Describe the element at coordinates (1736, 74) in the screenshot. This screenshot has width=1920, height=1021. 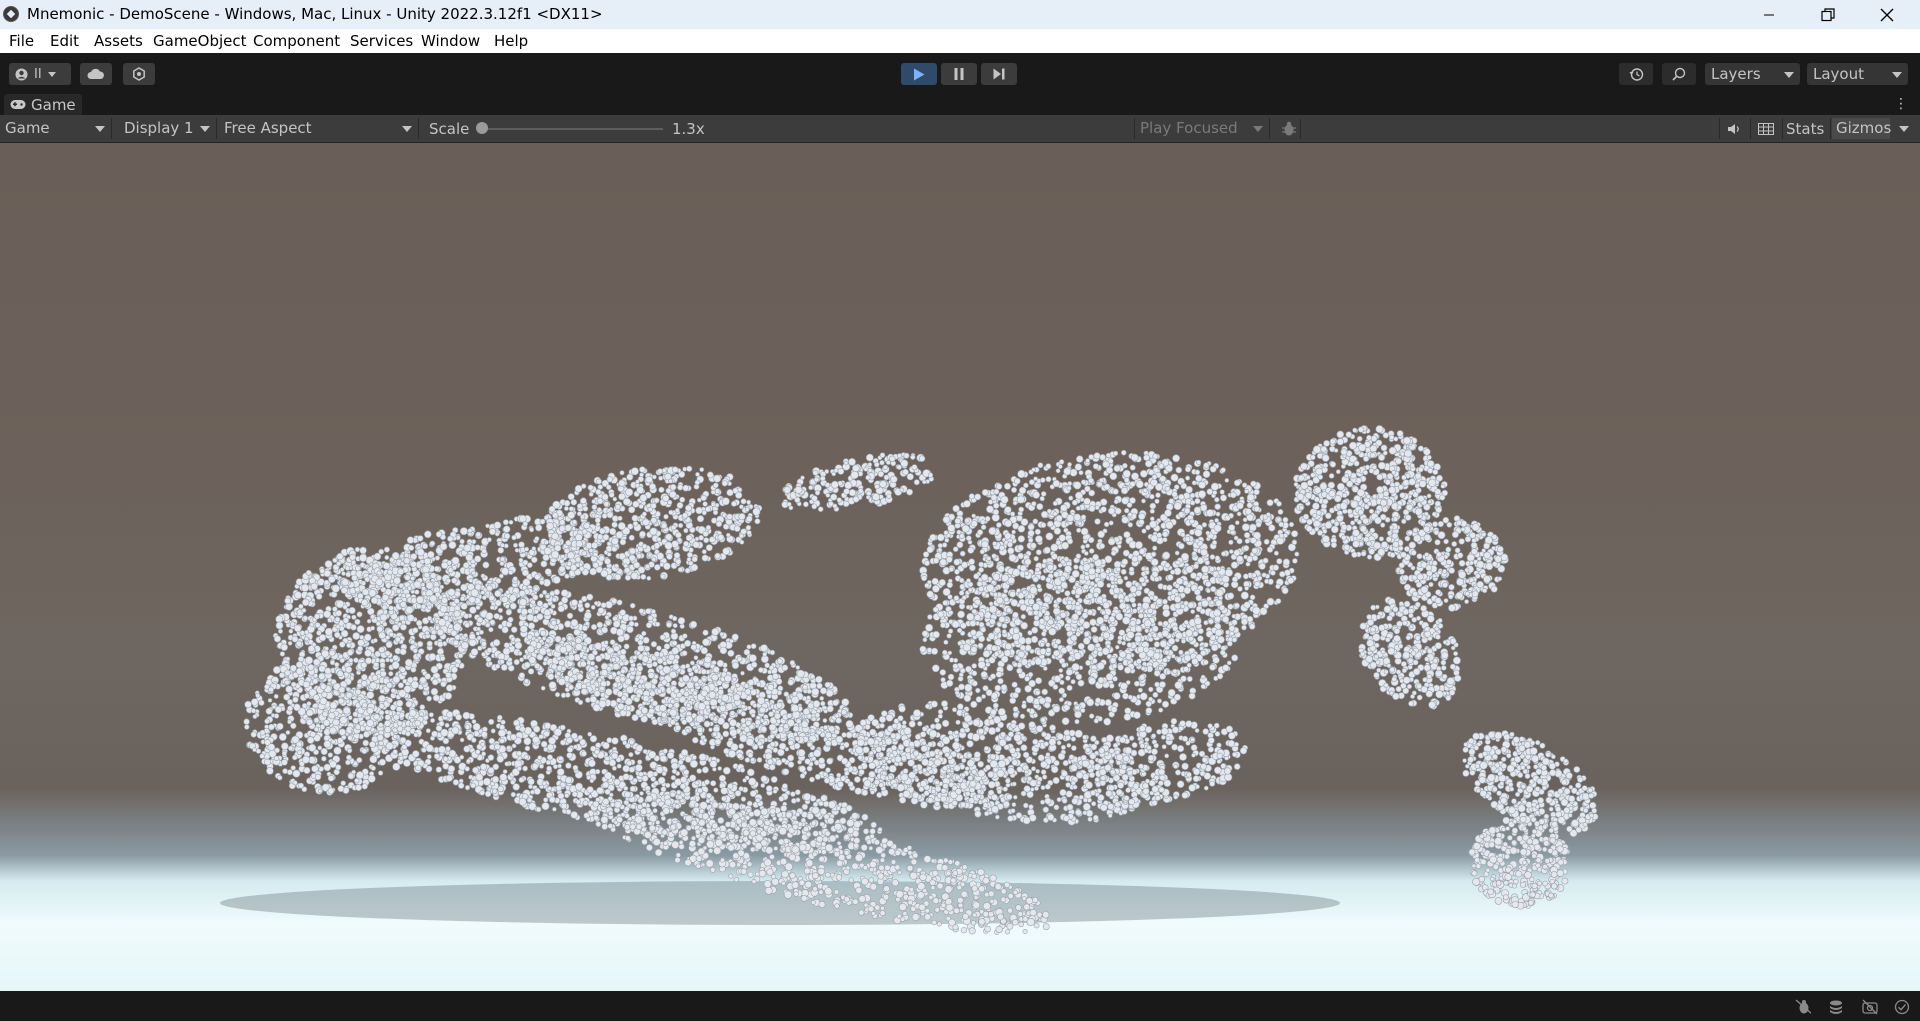
I see `layers-label: Layers` at that location.